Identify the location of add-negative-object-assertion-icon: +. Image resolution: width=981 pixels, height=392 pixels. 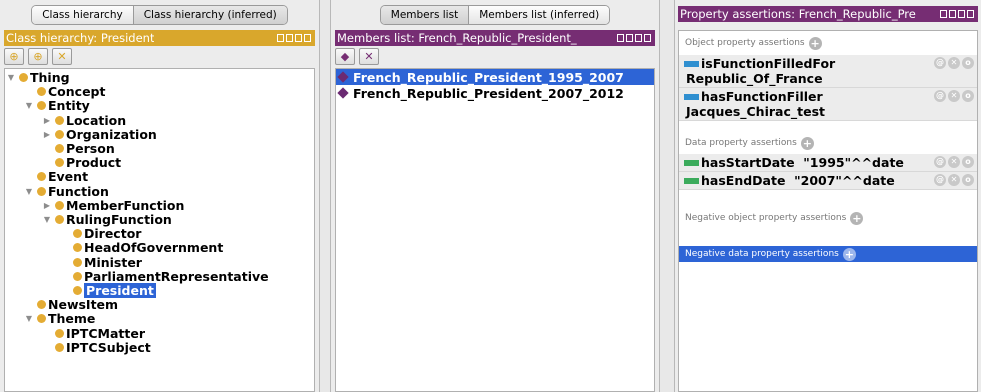
(857, 218).